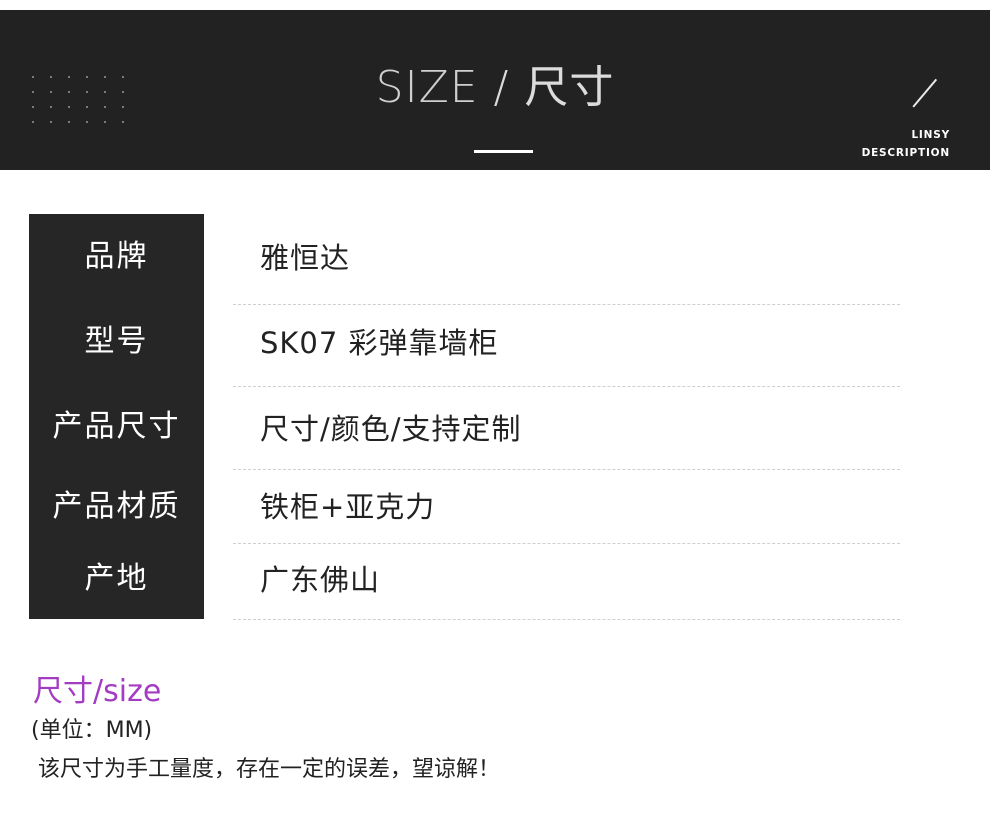  I want to click on brand-line-description: DESCRIPTION, so click(905, 153).